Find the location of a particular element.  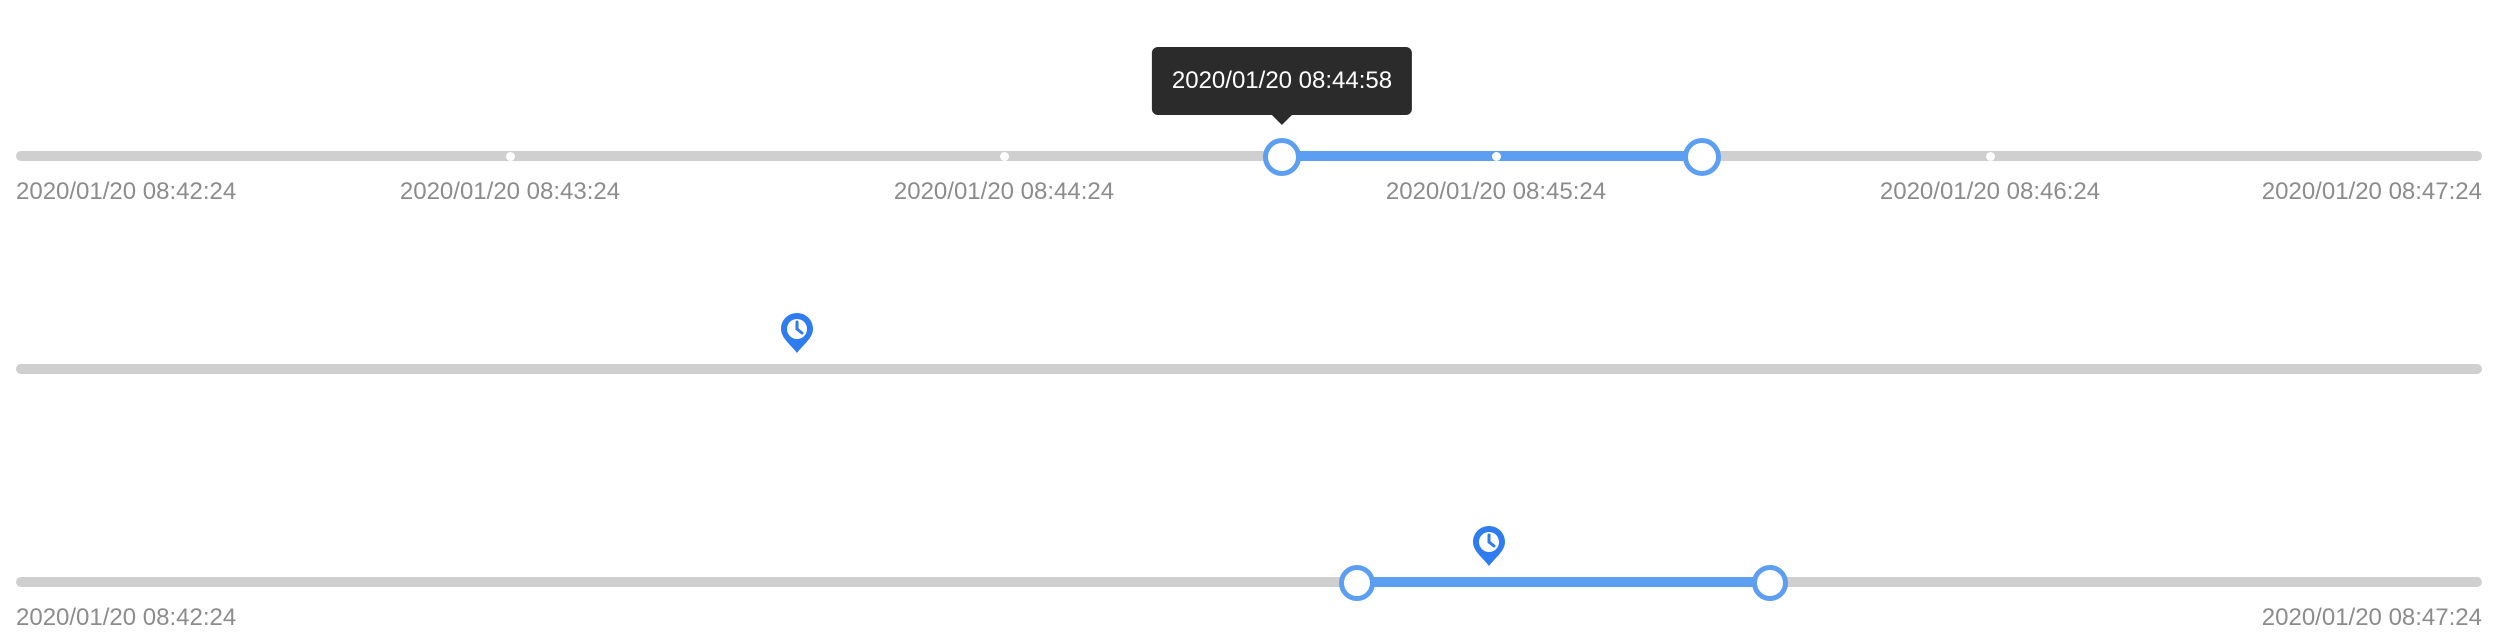

time-tooltip: 2020/01/20 08:44:58 is located at coordinates (1282, 86).